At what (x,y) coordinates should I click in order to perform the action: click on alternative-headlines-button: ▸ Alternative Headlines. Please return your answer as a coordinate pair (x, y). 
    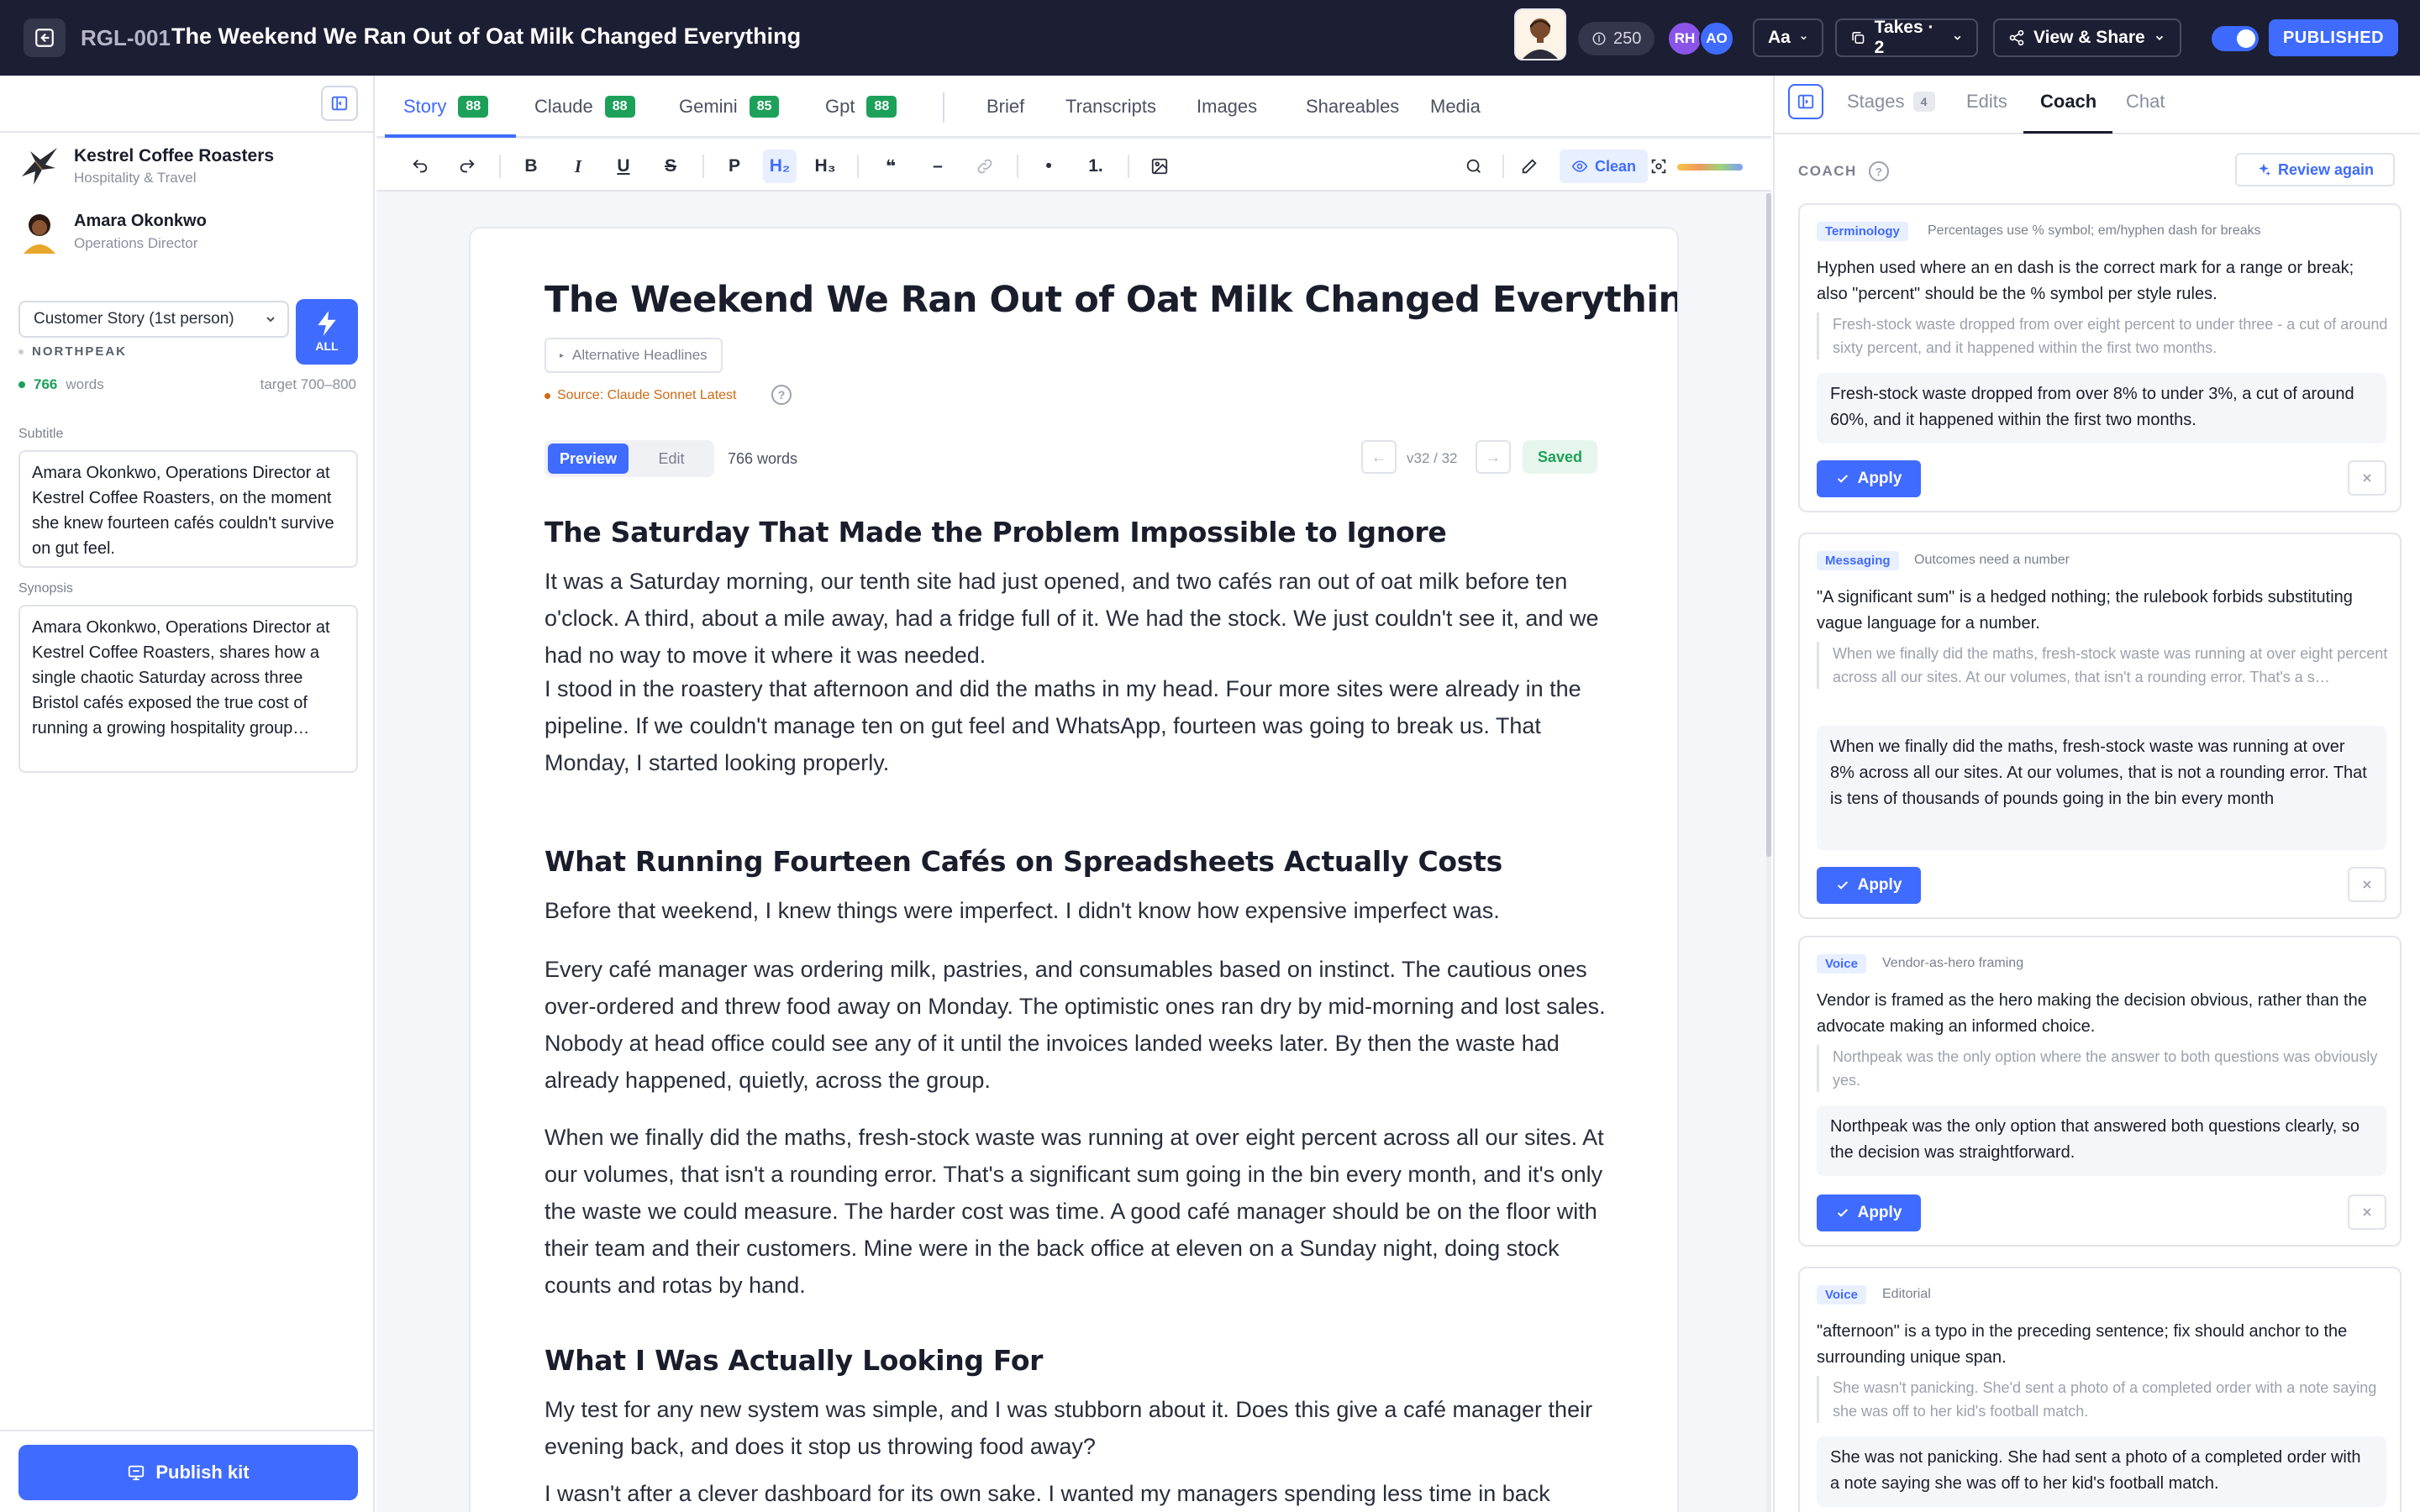
    Looking at the image, I should click on (633, 355).